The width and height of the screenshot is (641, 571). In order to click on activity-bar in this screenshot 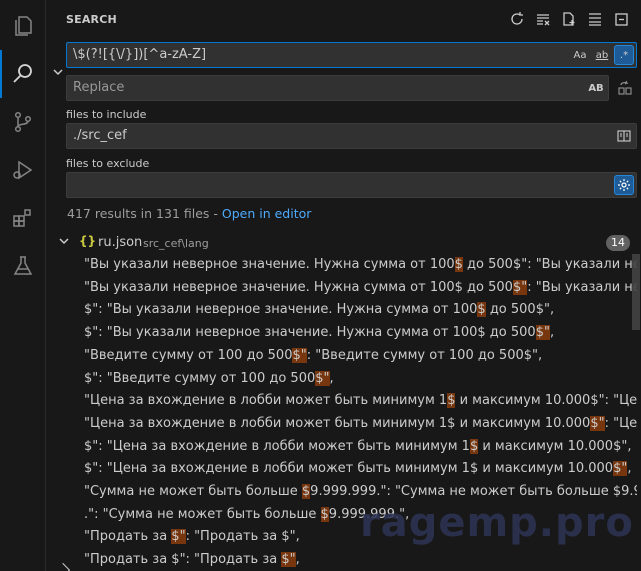, I will do `click(23, 285)`.